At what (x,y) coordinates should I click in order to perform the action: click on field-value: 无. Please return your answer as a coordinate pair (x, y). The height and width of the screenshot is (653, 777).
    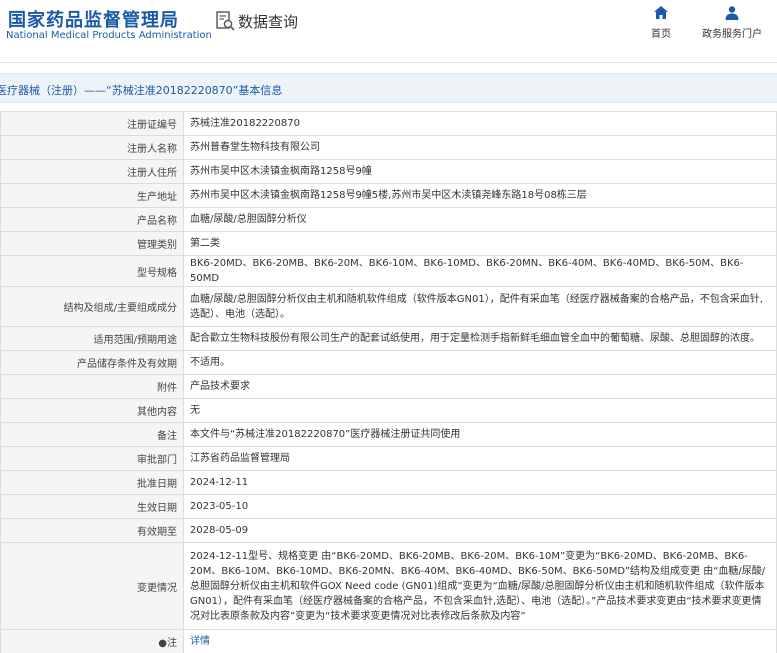
    Looking at the image, I should click on (480, 410).